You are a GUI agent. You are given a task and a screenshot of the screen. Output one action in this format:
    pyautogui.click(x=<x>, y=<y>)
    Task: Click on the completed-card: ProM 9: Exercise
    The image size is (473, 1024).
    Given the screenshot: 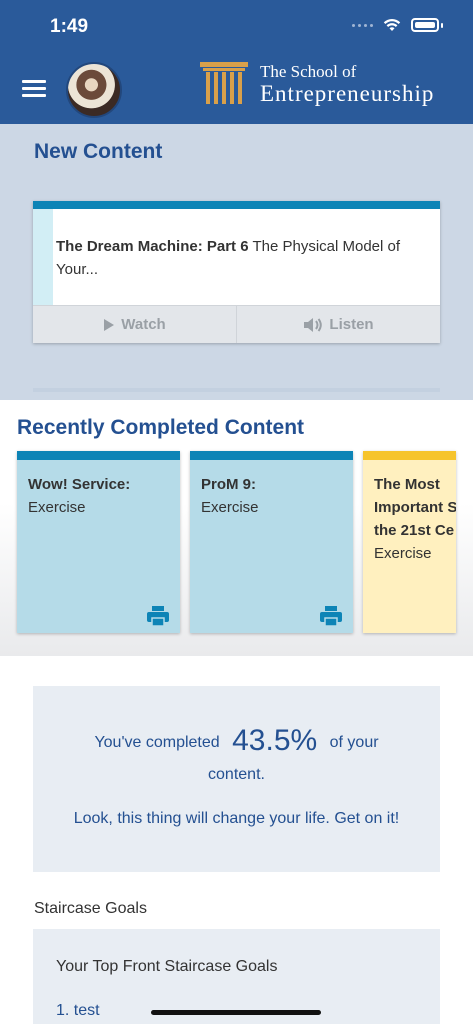 What is the action you would take?
    pyautogui.click(x=271, y=542)
    